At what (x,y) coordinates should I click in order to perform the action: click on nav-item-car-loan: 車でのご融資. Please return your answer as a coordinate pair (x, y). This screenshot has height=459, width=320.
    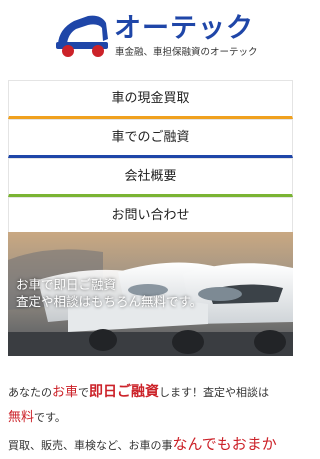
    Looking at the image, I should click on (150, 138).